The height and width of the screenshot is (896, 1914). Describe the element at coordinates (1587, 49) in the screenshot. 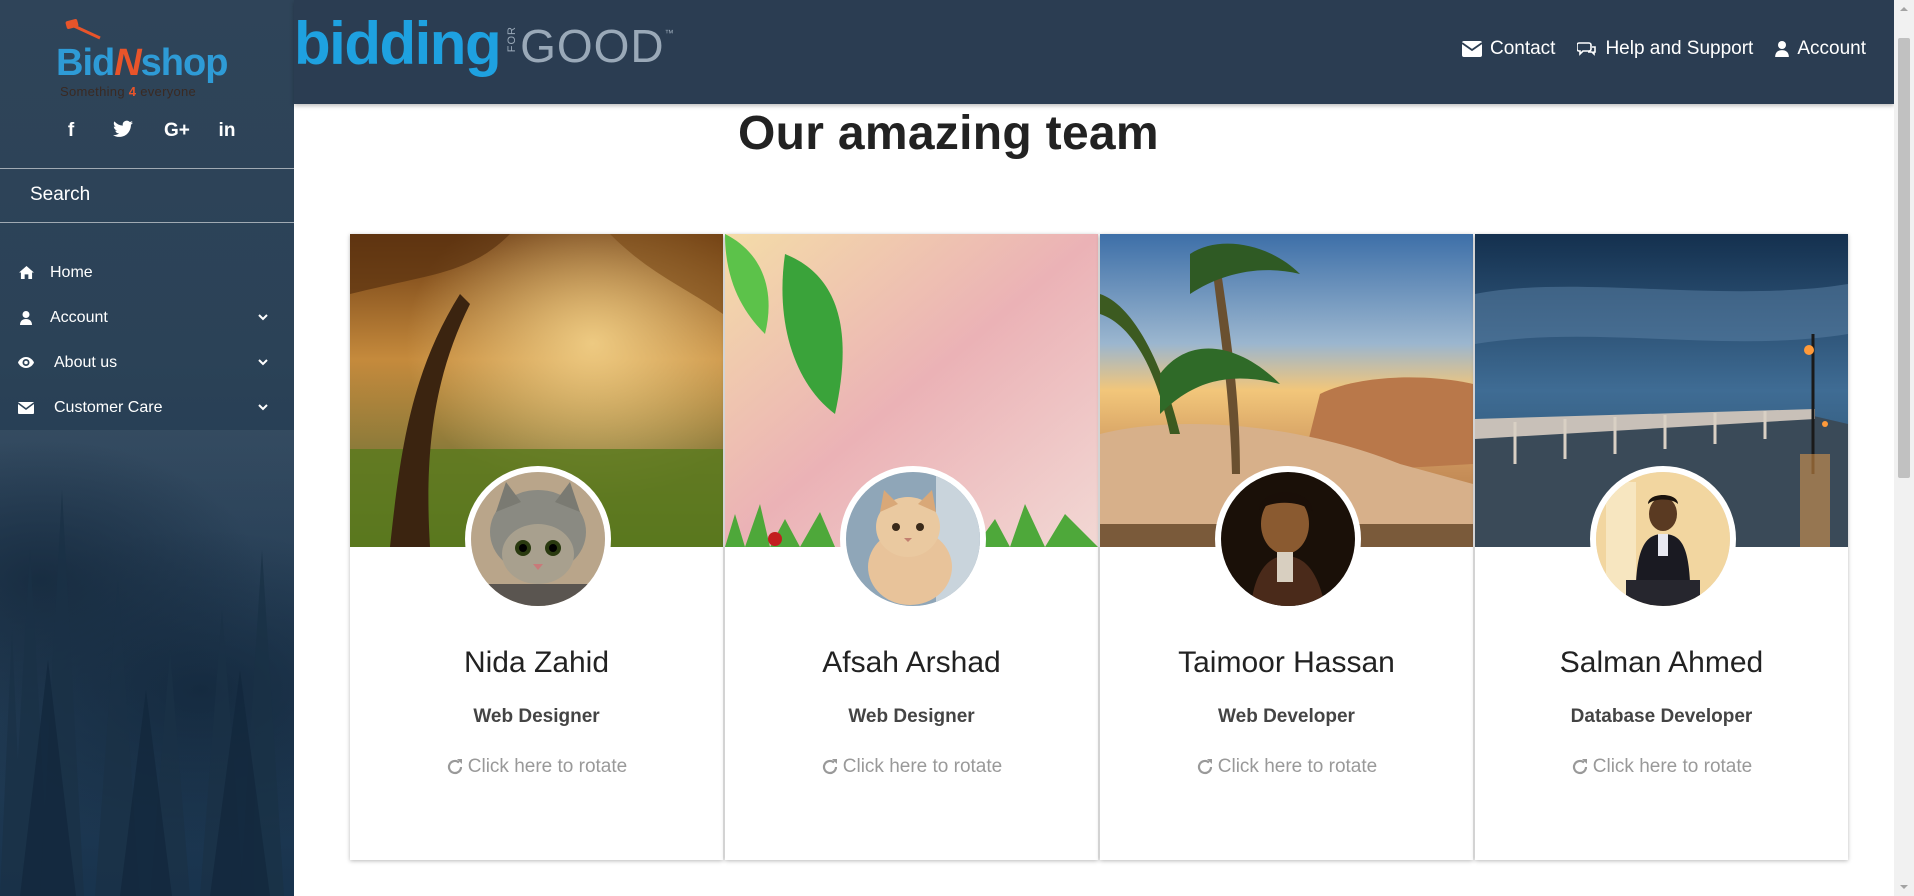

I see `chat-icon` at that location.